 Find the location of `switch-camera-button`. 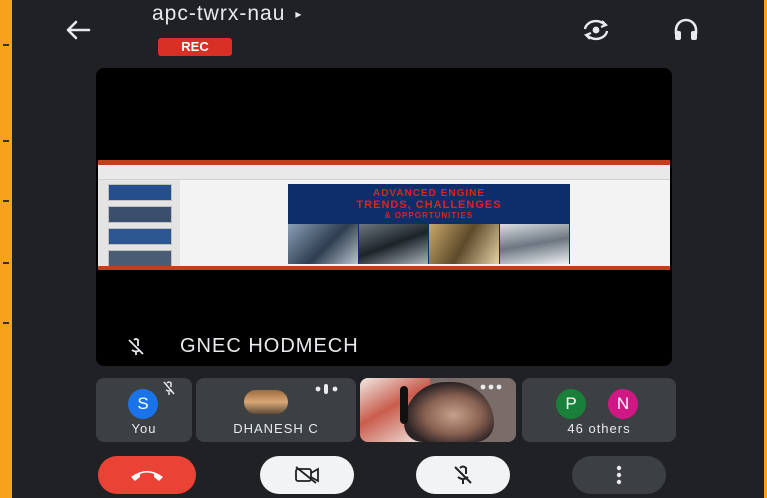

switch-camera-button is located at coordinates (596, 30).